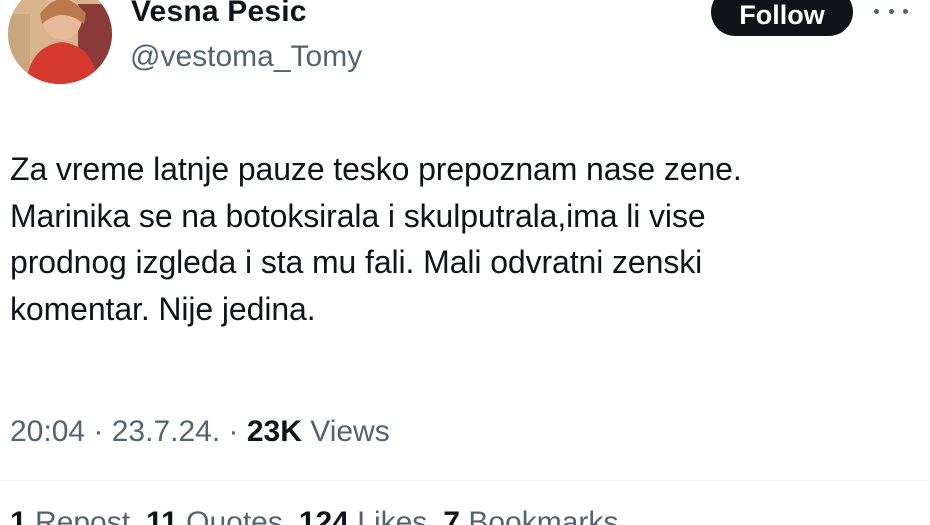  I want to click on bookmarks-link: 7 Bookmarks, so click(530, 515).